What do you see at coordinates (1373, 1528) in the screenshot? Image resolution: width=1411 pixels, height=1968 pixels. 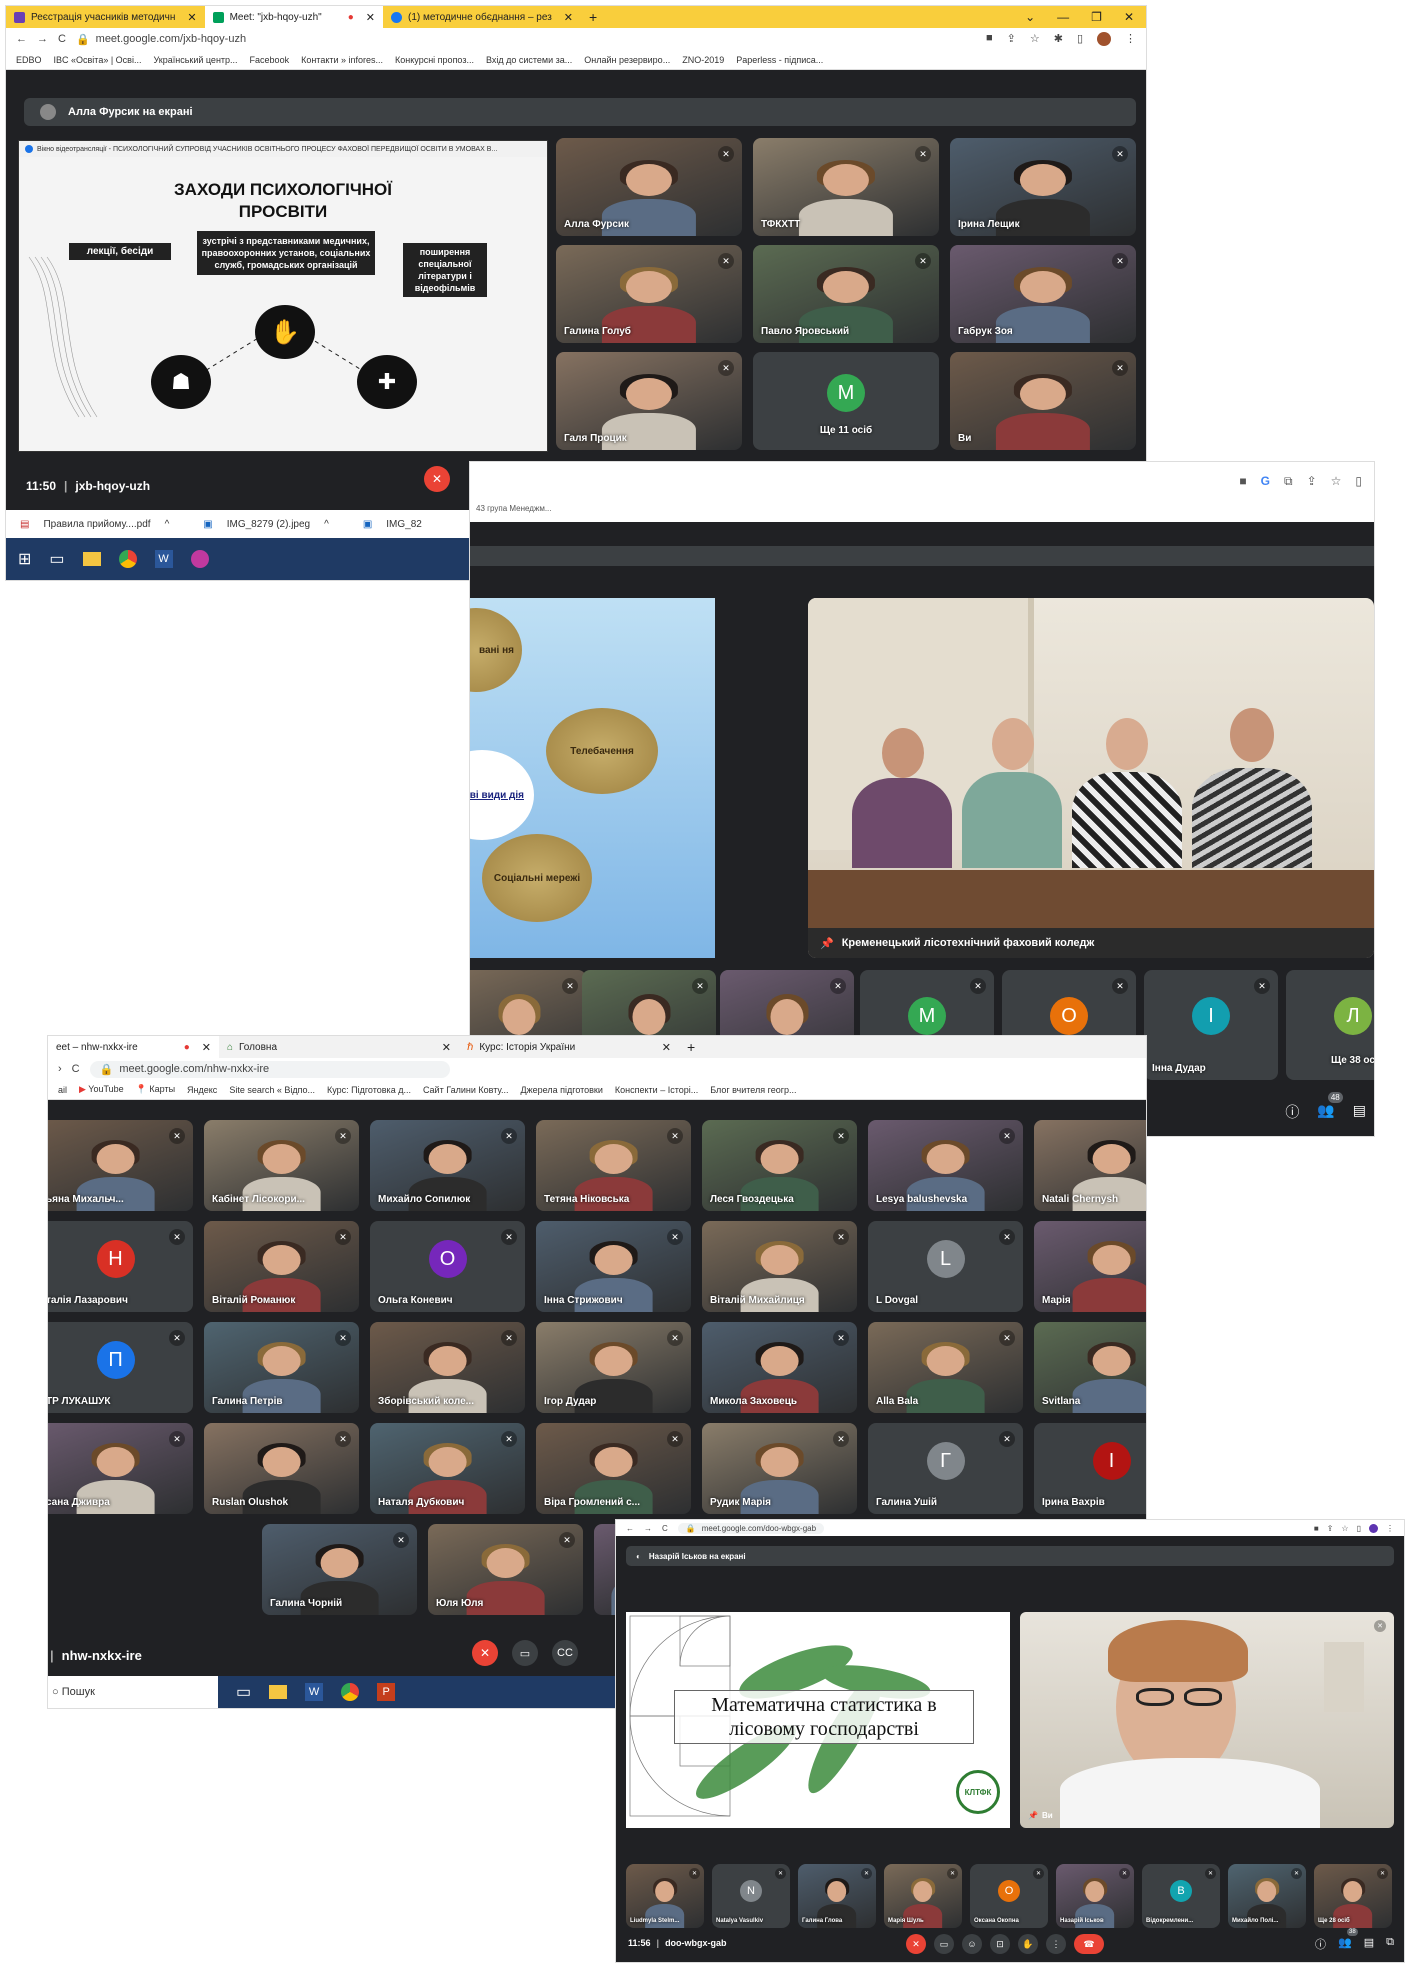 I see `avatar` at bounding box center [1373, 1528].